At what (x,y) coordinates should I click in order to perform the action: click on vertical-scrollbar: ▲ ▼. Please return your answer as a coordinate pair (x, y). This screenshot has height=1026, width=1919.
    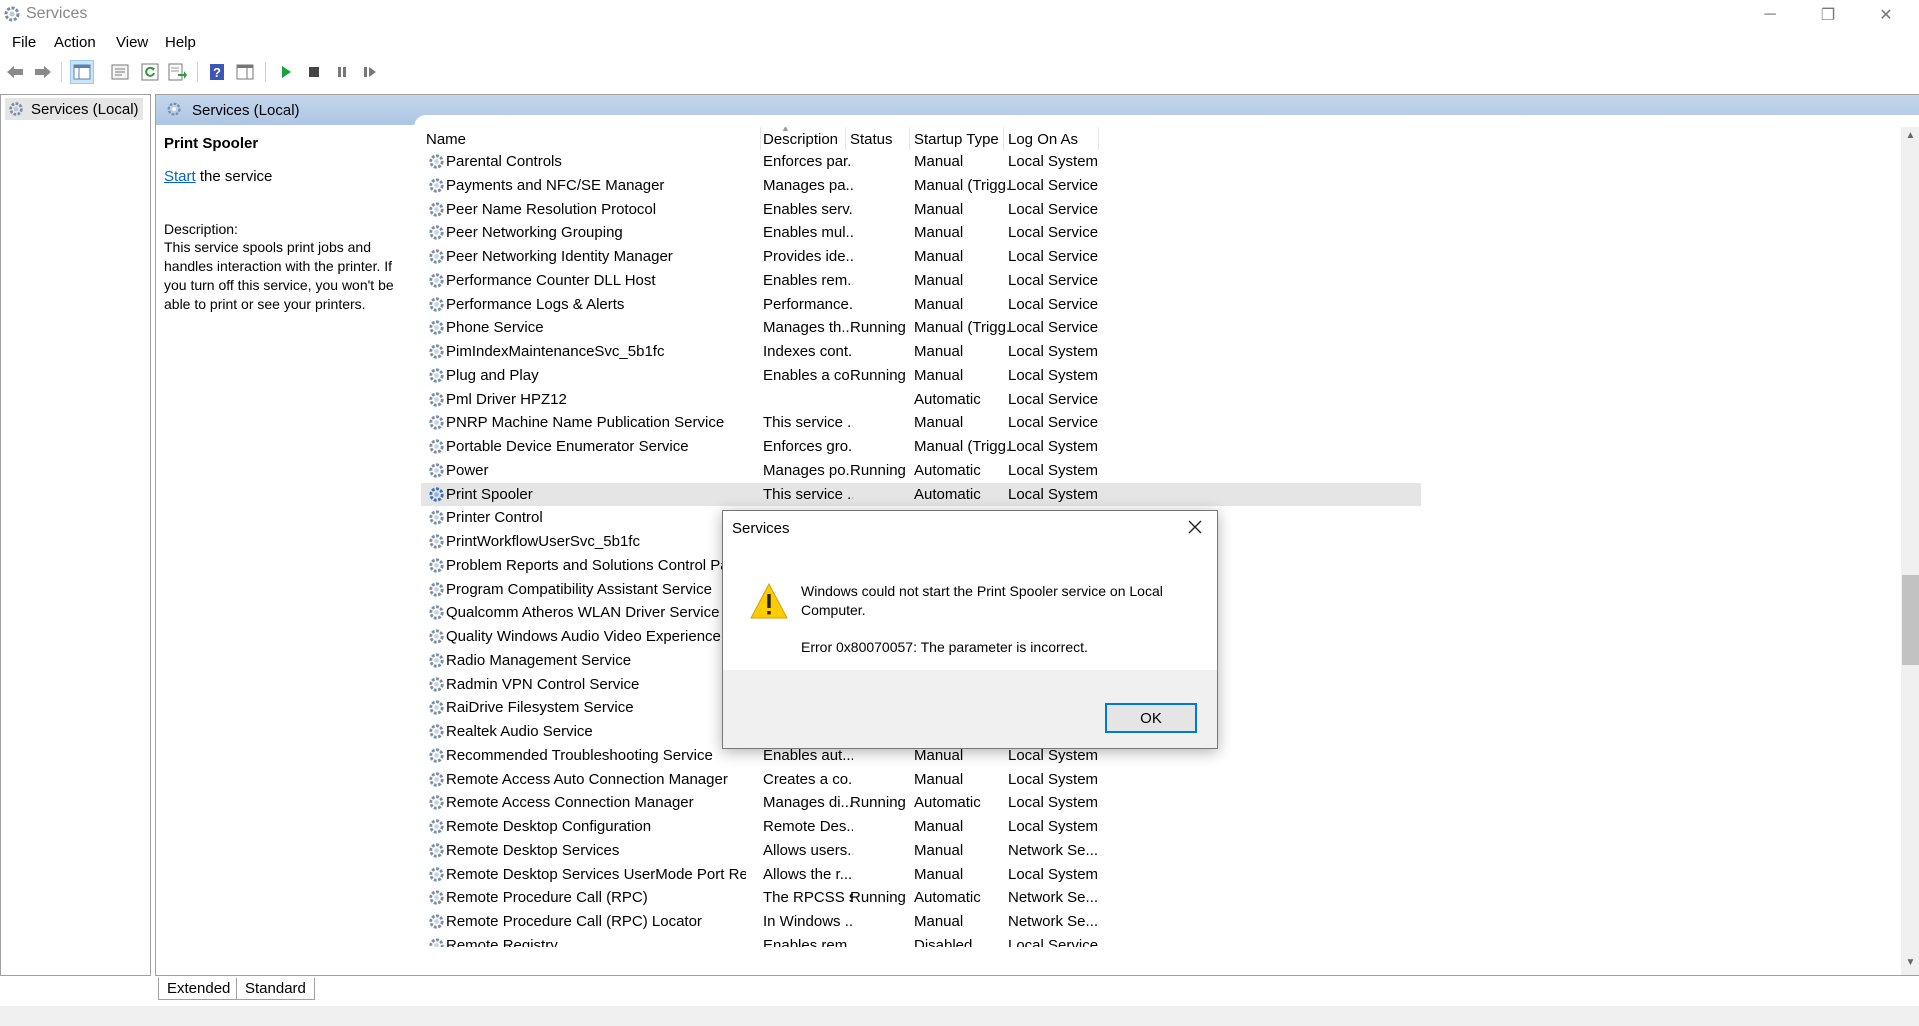
    Looking at the image, I should click on (1910, 551).